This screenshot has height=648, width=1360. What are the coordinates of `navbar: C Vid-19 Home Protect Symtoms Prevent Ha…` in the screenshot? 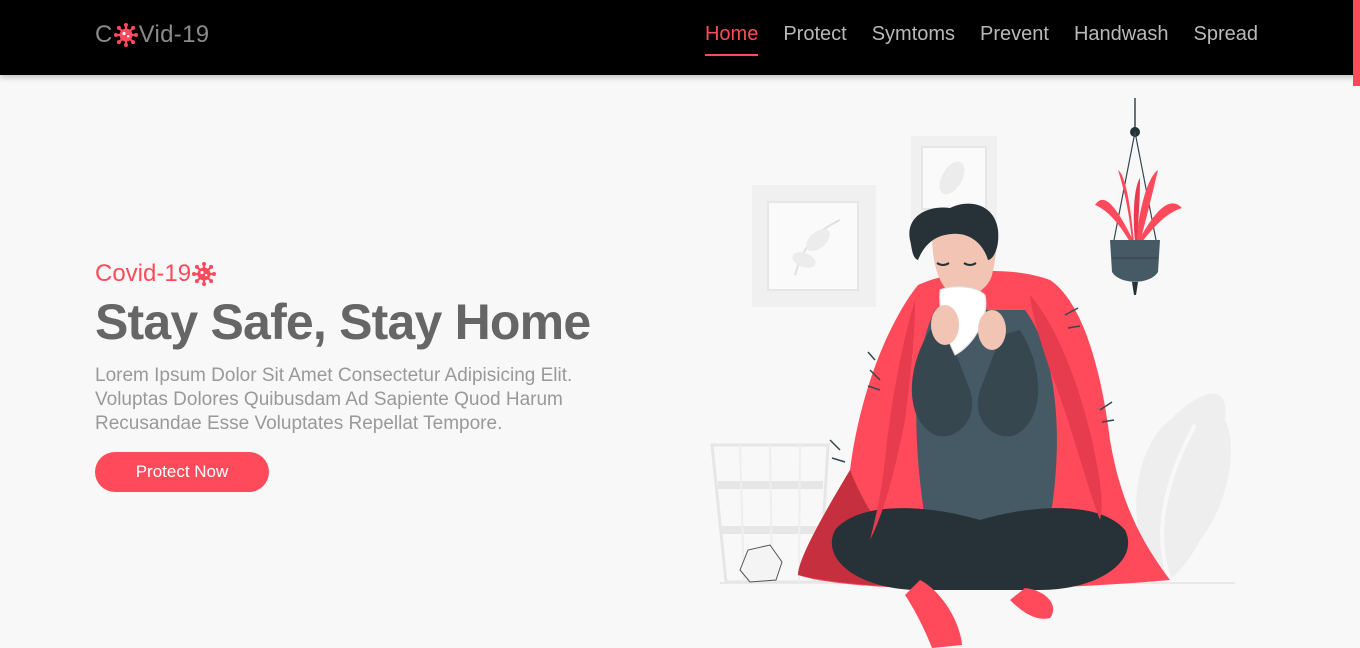 It's located at (680, 37).